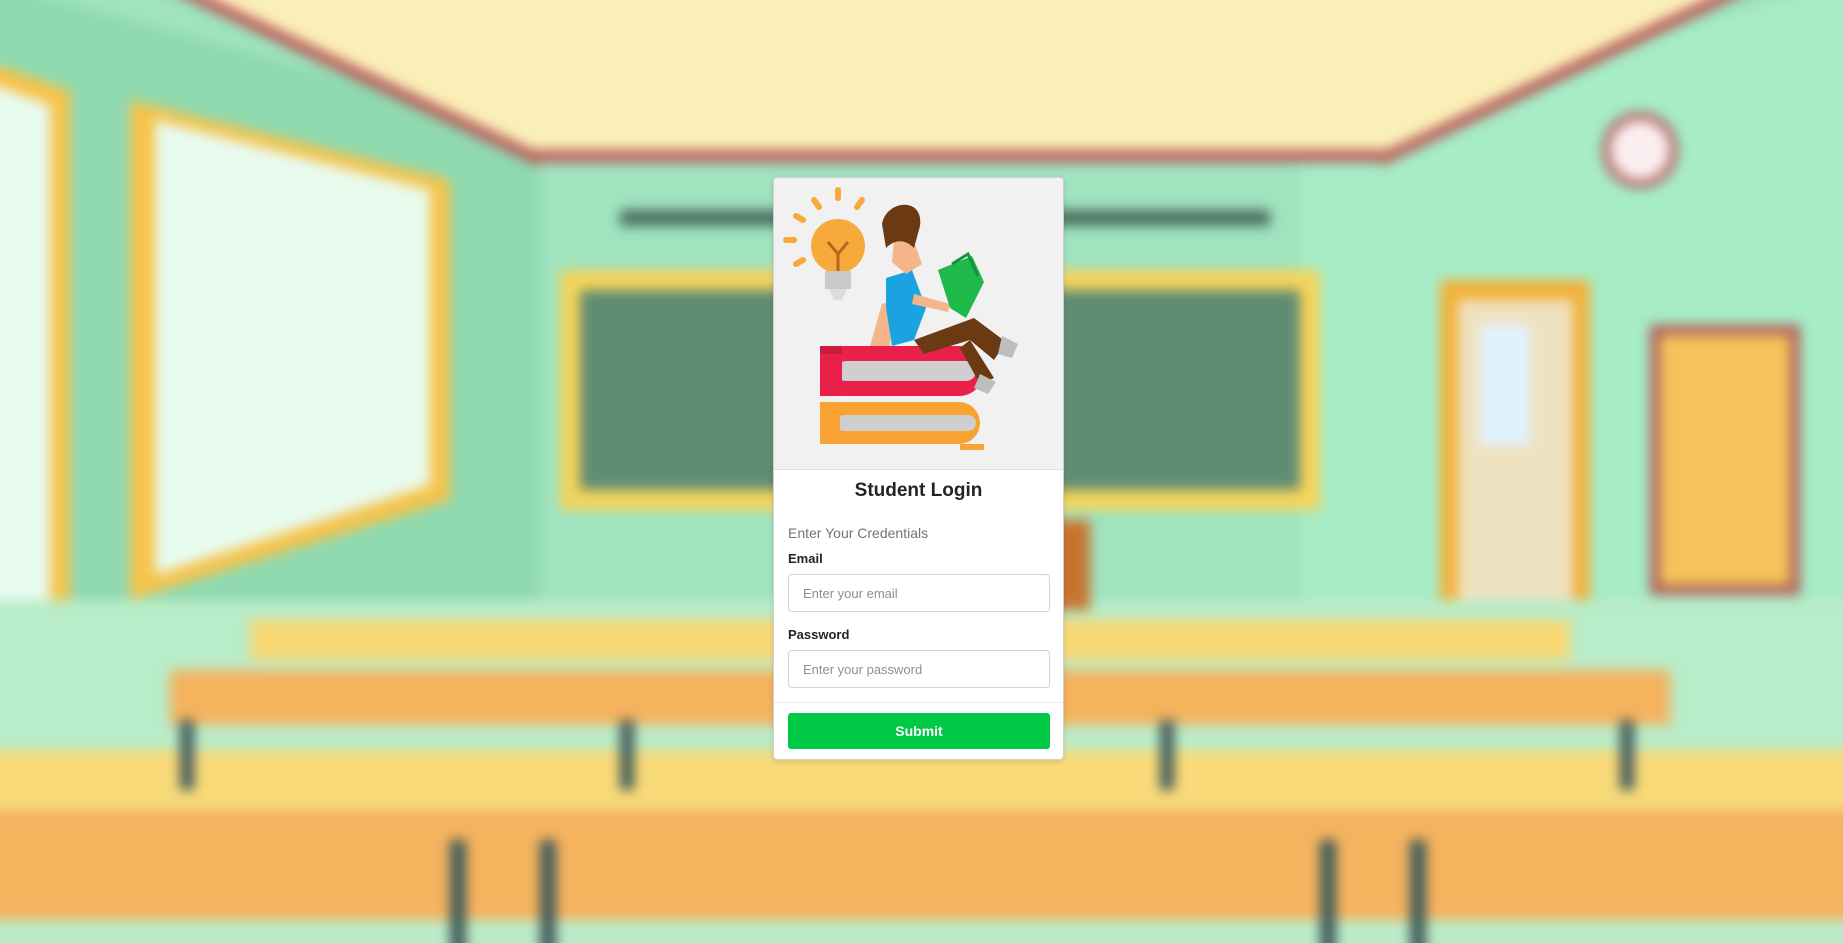 The height and width of the screenshot is (943, 1843). What do you see at coordinates (900, 318) in the screenshot?
I see `student-reading-illustration` at bounding box center [900, 318].